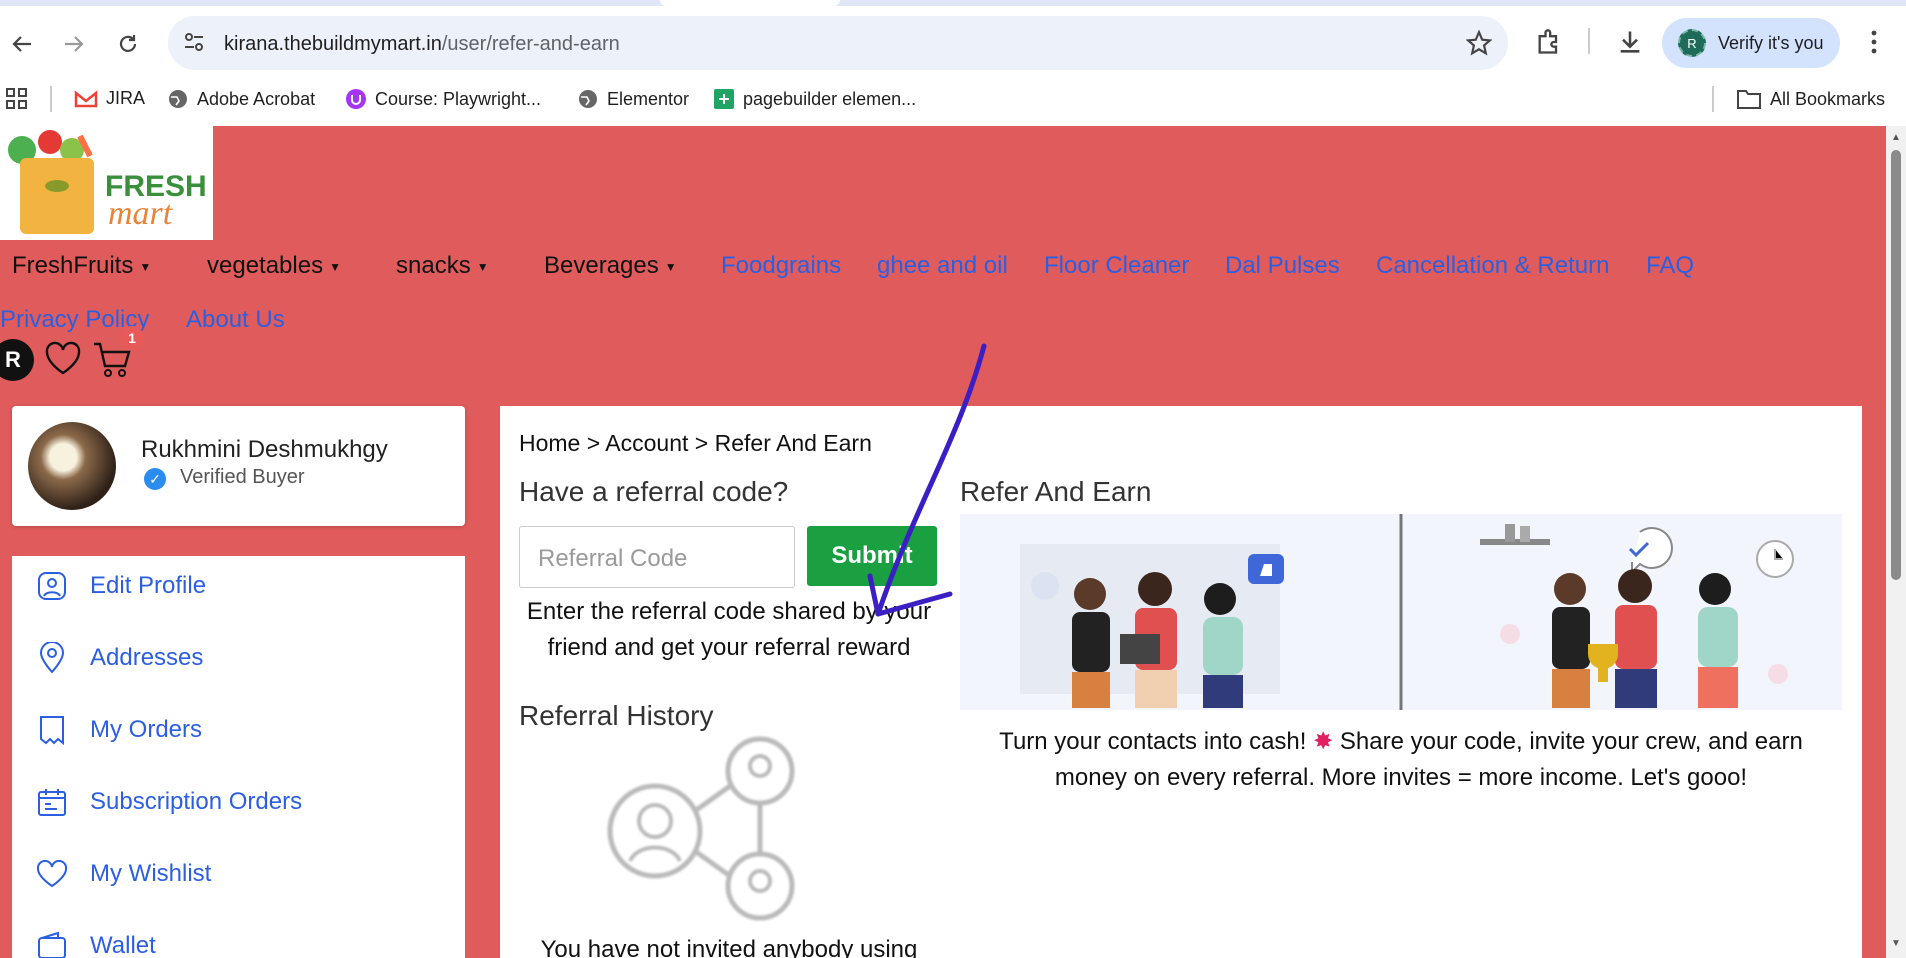 The width and height of the screenshot is (1906, 958). What do you see at coordinates (1153, 741) in the screenshot?
I see `refer-description-lead: Turn your contacts into cash!` at bounding box center [1153, 741].